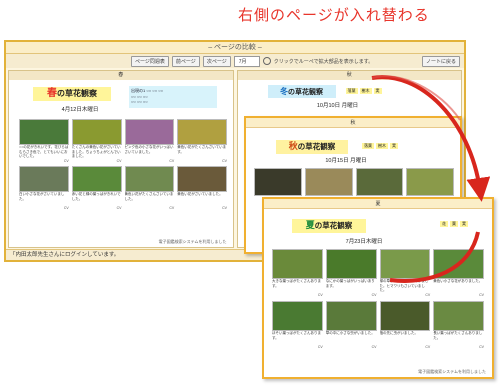 The width and height of the screenshot is (500, 385). I want to click on photo-card: 長い葉っぱがたくさんありました。 CV, so click(458, 325).